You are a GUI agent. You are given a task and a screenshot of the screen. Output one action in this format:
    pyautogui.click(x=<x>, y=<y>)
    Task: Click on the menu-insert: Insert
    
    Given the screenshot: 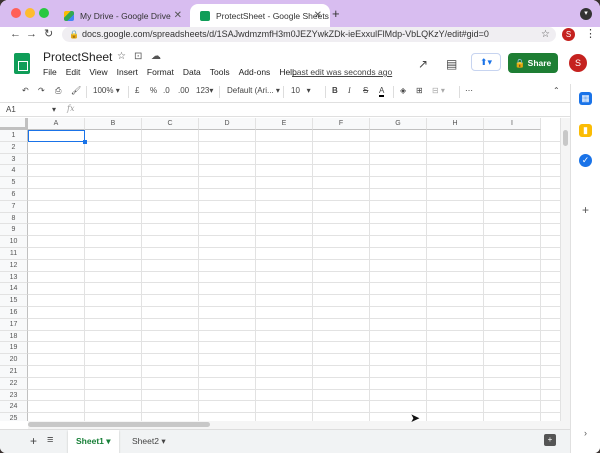 What is the action you would take?
    pyautogui.click(x=127, y=72)
    